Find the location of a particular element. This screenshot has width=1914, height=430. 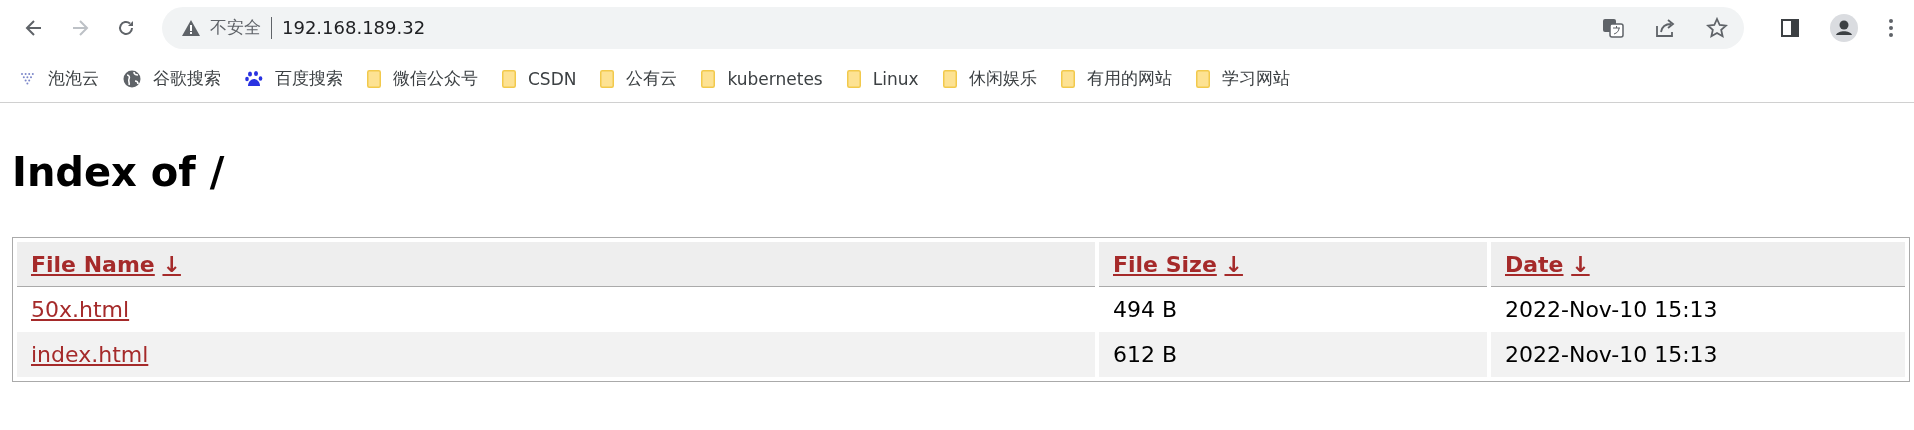

warning-icon is located at coordinates (191, 27).